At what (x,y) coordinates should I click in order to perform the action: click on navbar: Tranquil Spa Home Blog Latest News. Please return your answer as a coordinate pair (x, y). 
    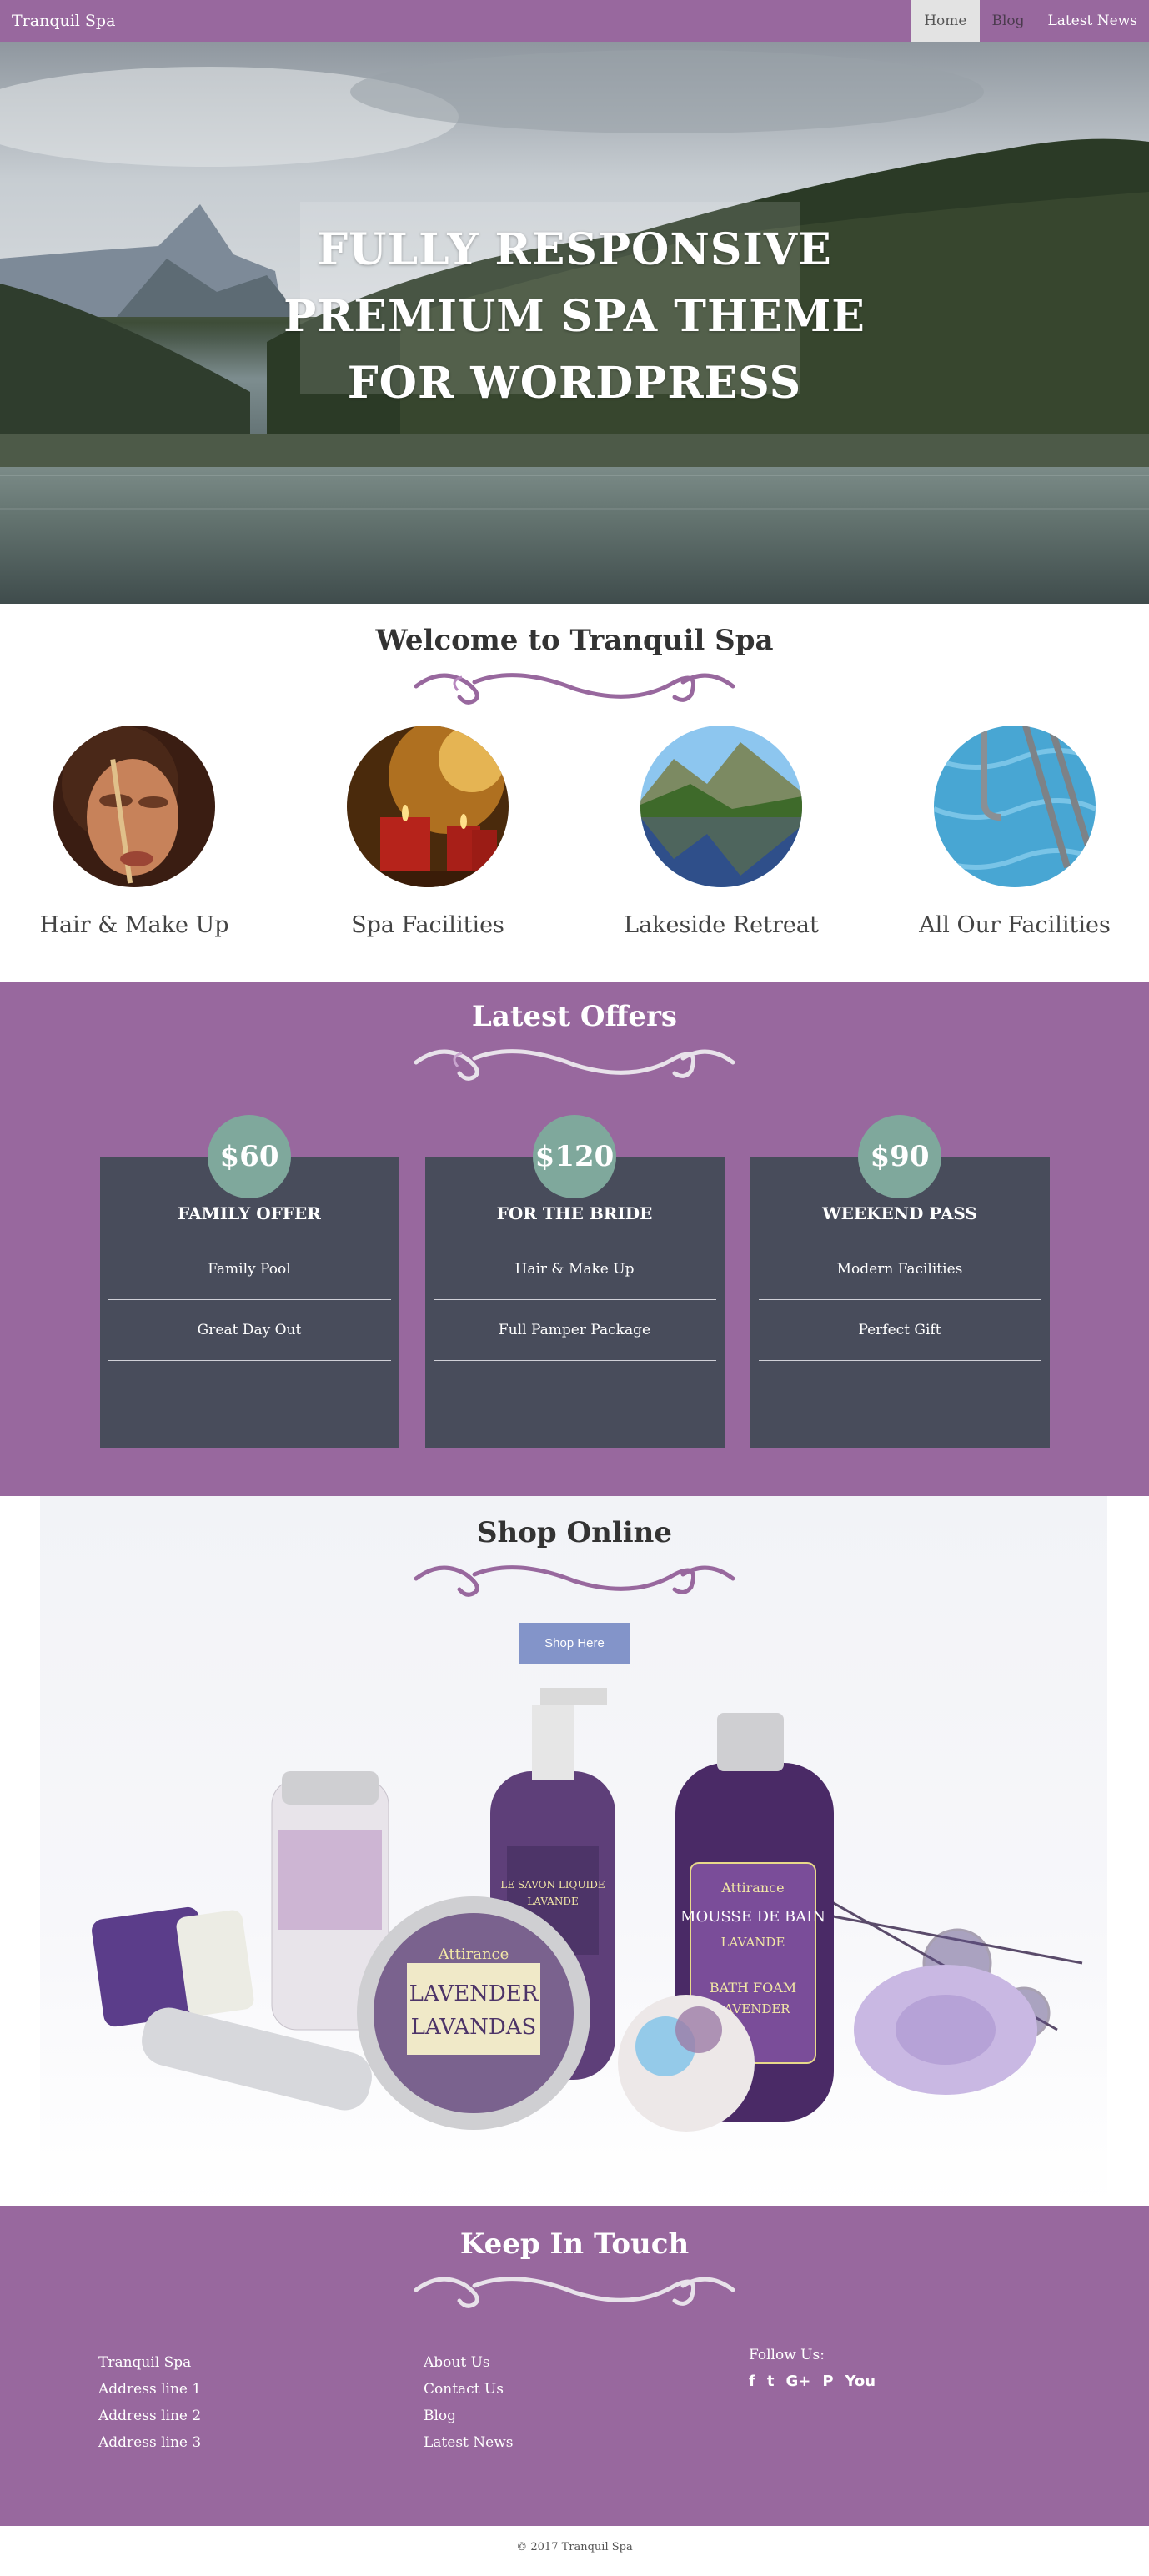
    Looking at the image, I should click on (574, 21).